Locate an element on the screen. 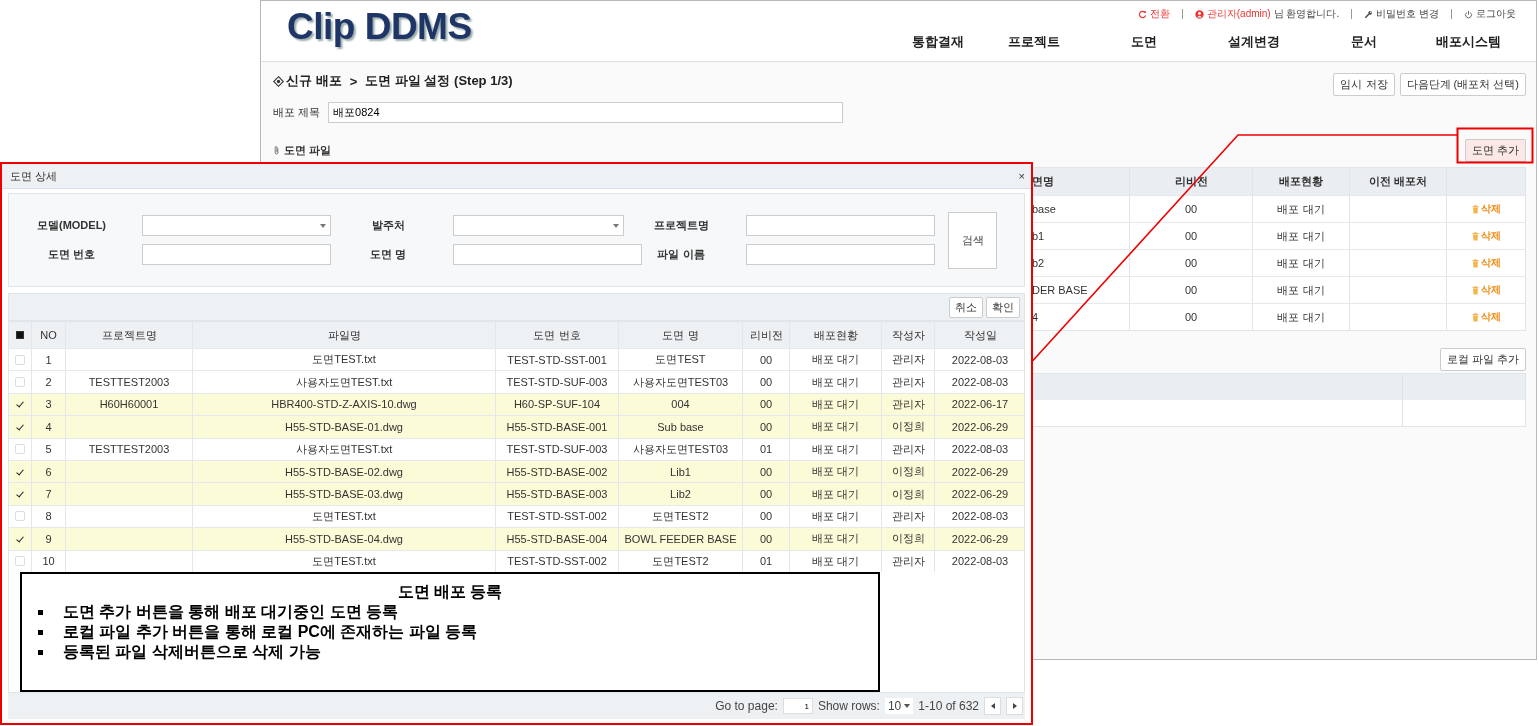 The image size is (1539, 726). filter-label: 파일 이름 is located at coordinates (681, 254).